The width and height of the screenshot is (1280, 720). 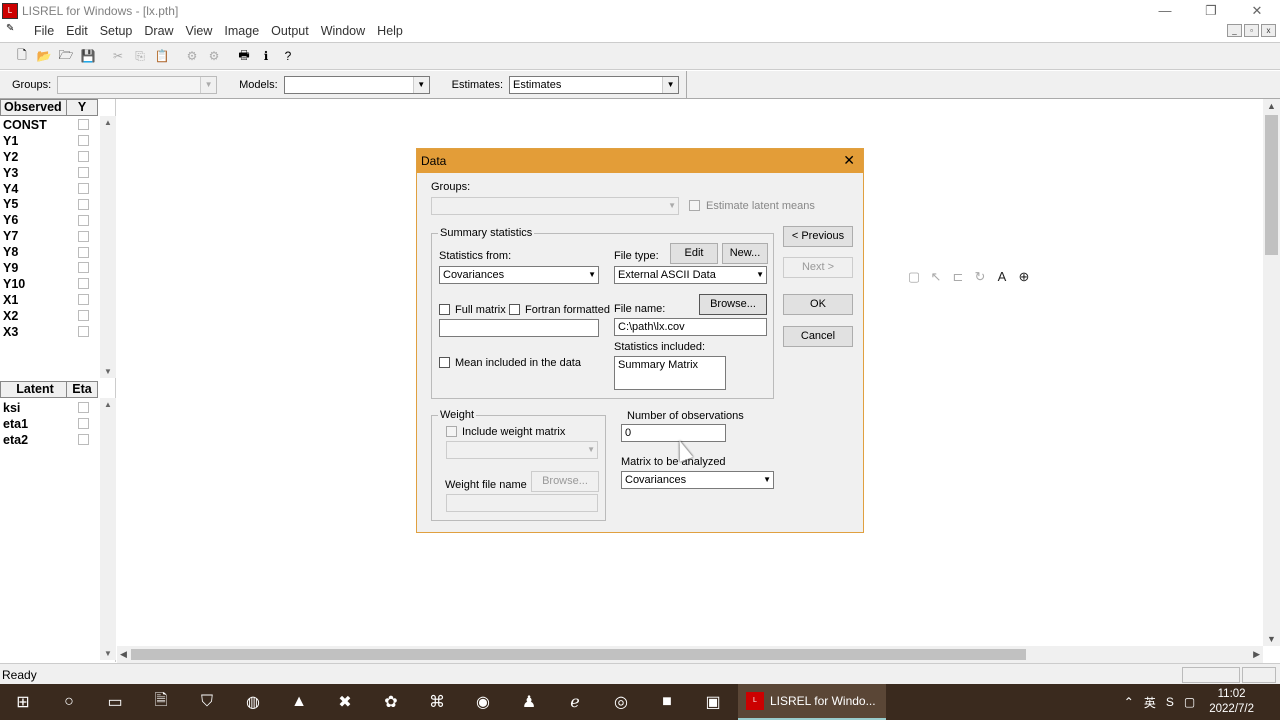 What do you see at coordinates (50, 300) in the screenshot?
I see `list-item: X1` at bounding box center [50, 300].